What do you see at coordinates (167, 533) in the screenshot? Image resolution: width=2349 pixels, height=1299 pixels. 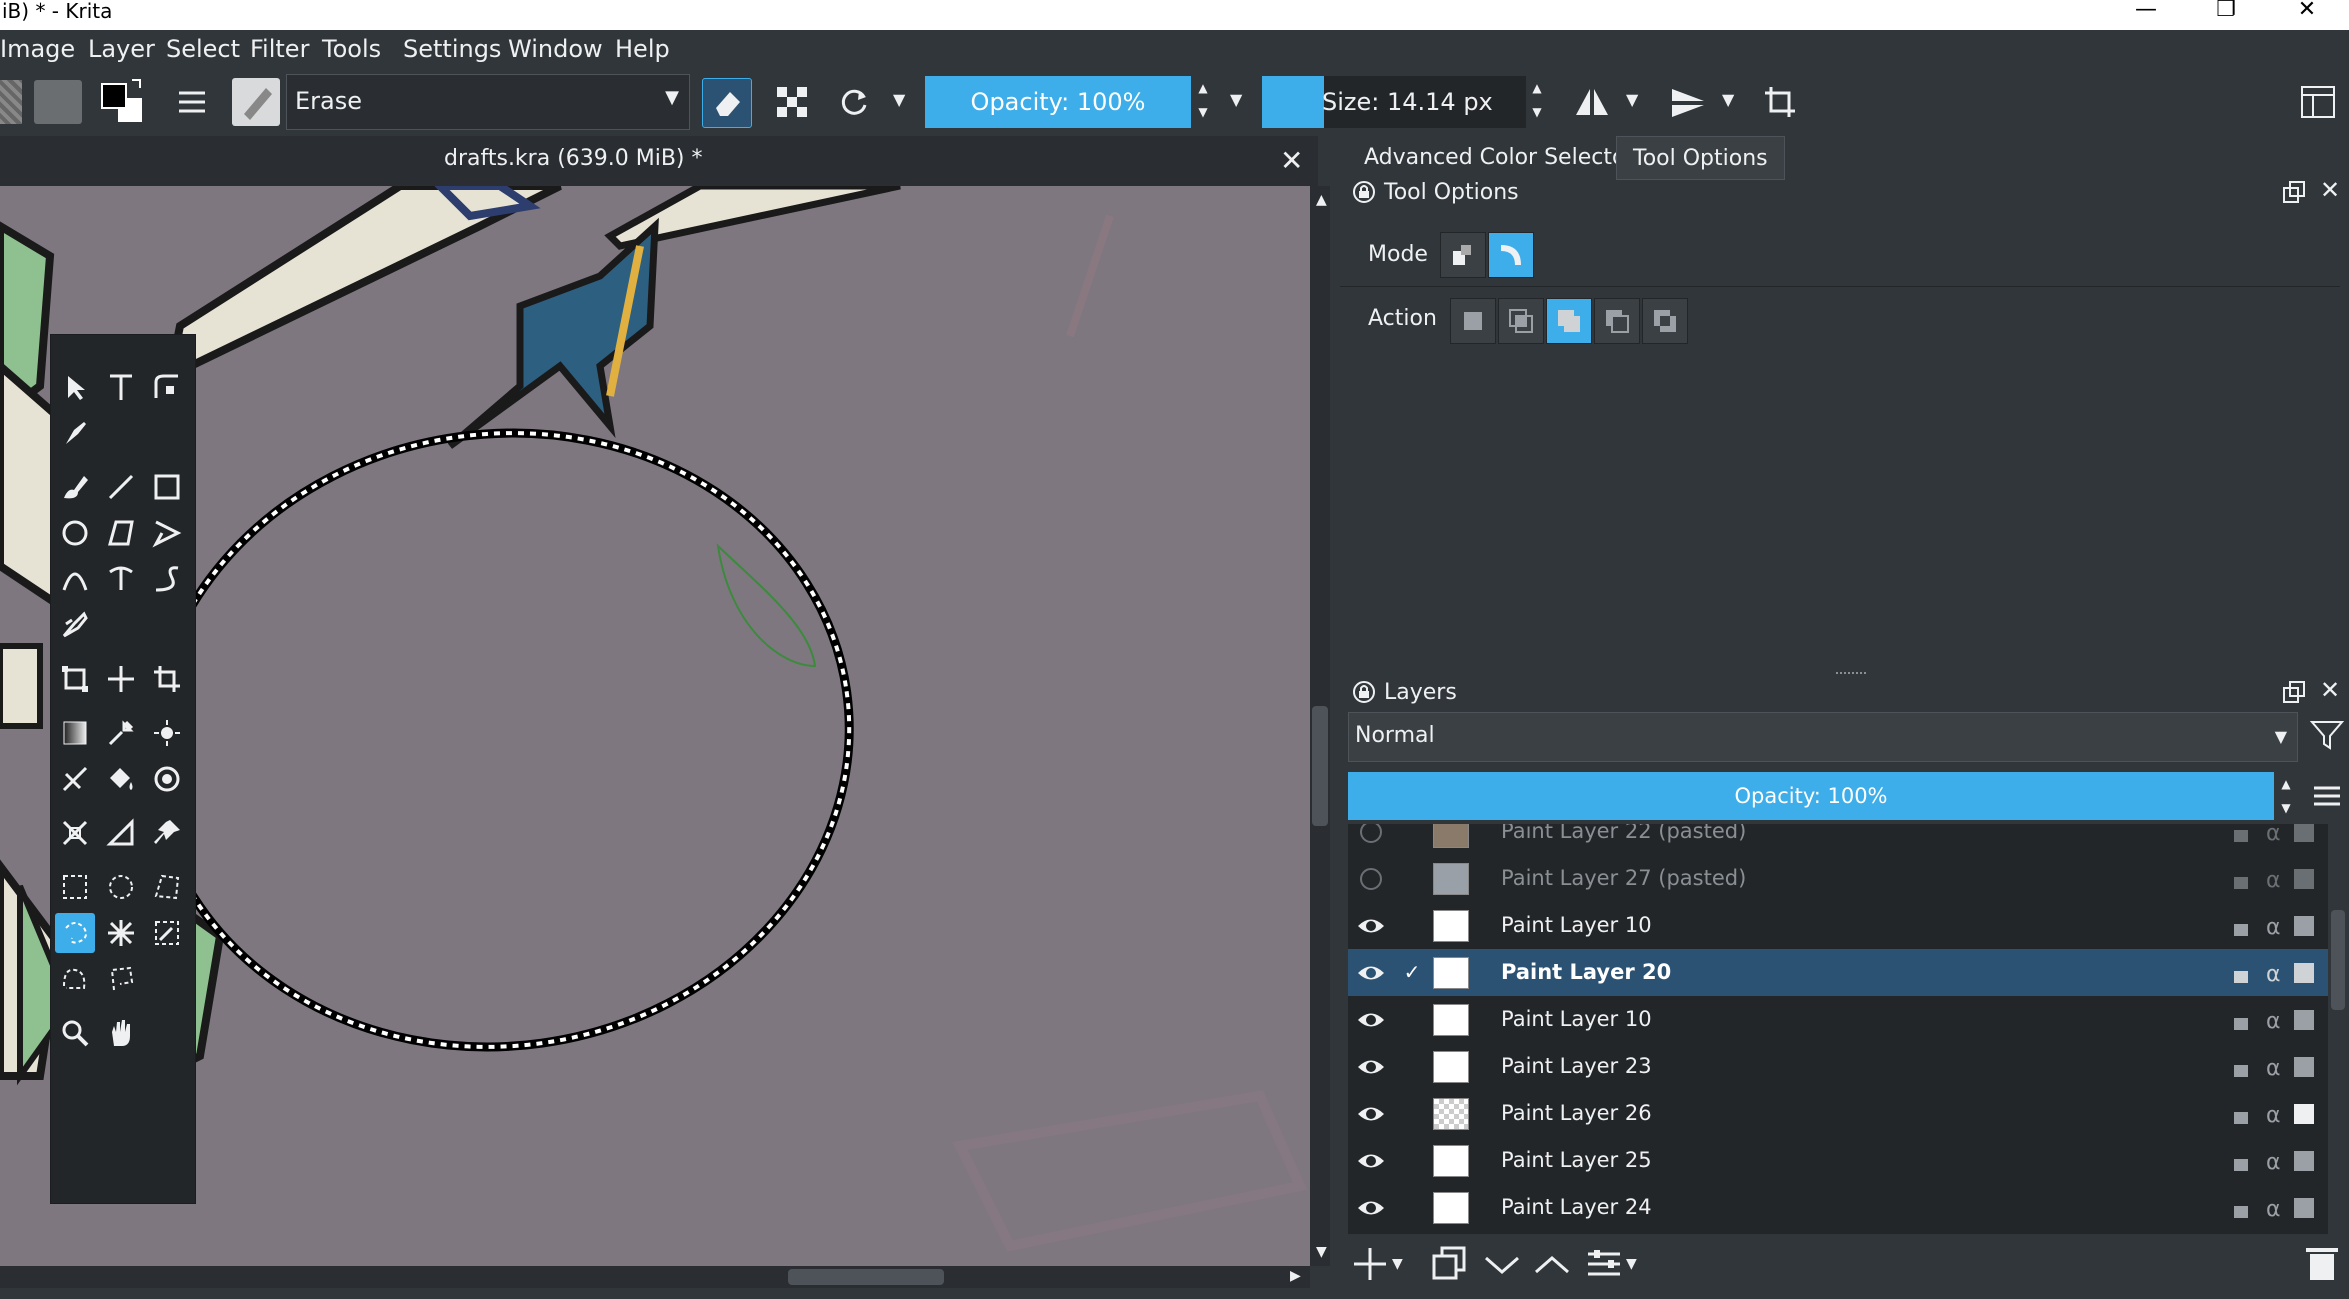 I see `polyline-tool-icon` at bounding box center [167, 533].